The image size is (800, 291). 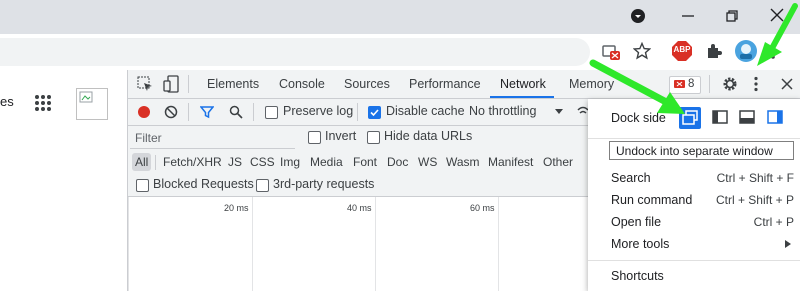 What do you see at coordinates (637, 86) in the screenshot?
I see `annotation-arrow-to-undock` at bounding box center [637, 86].